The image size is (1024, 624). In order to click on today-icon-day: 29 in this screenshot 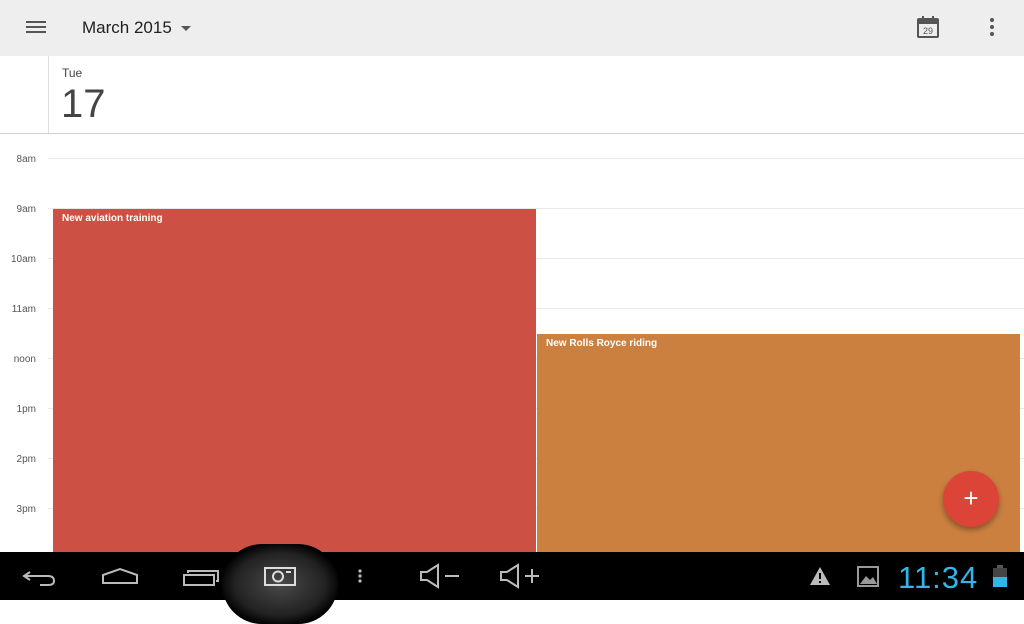, I will do `click(928, 31)`.